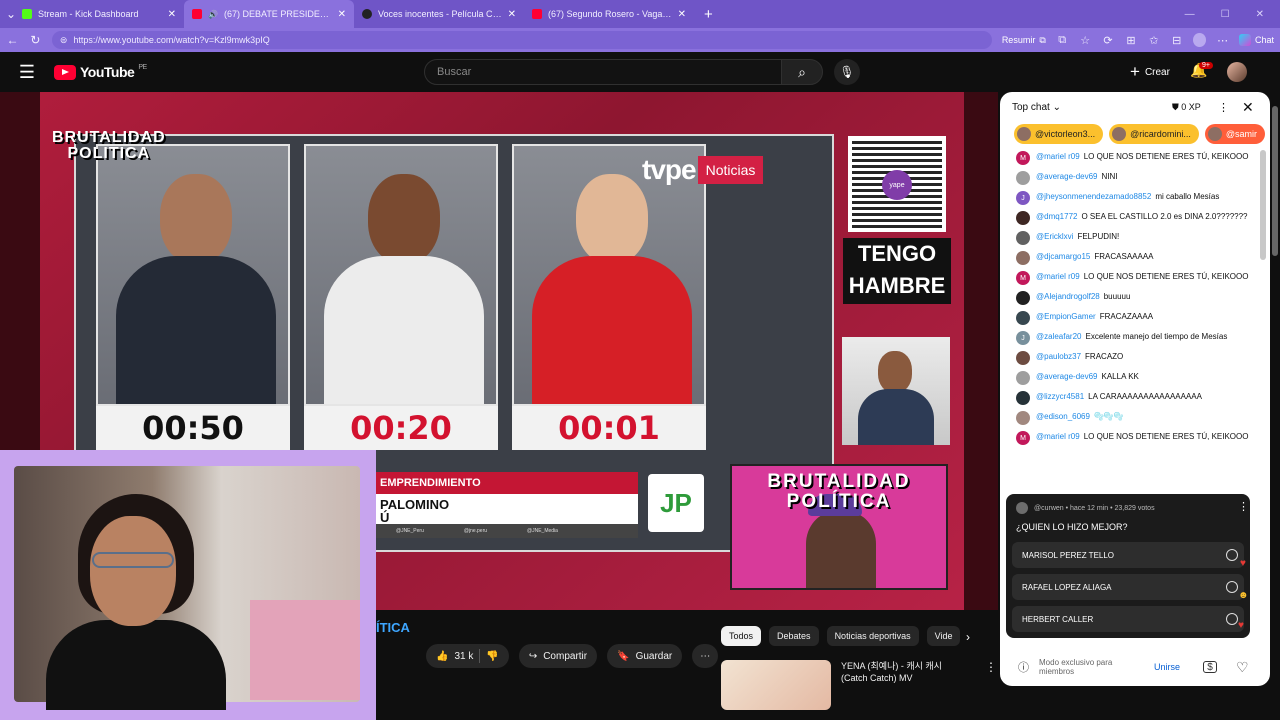  Describe the element at coordinates (872, 636) in the screenshot. I see `chip-noticias-deportivas: Noticias deportivas` at that location.